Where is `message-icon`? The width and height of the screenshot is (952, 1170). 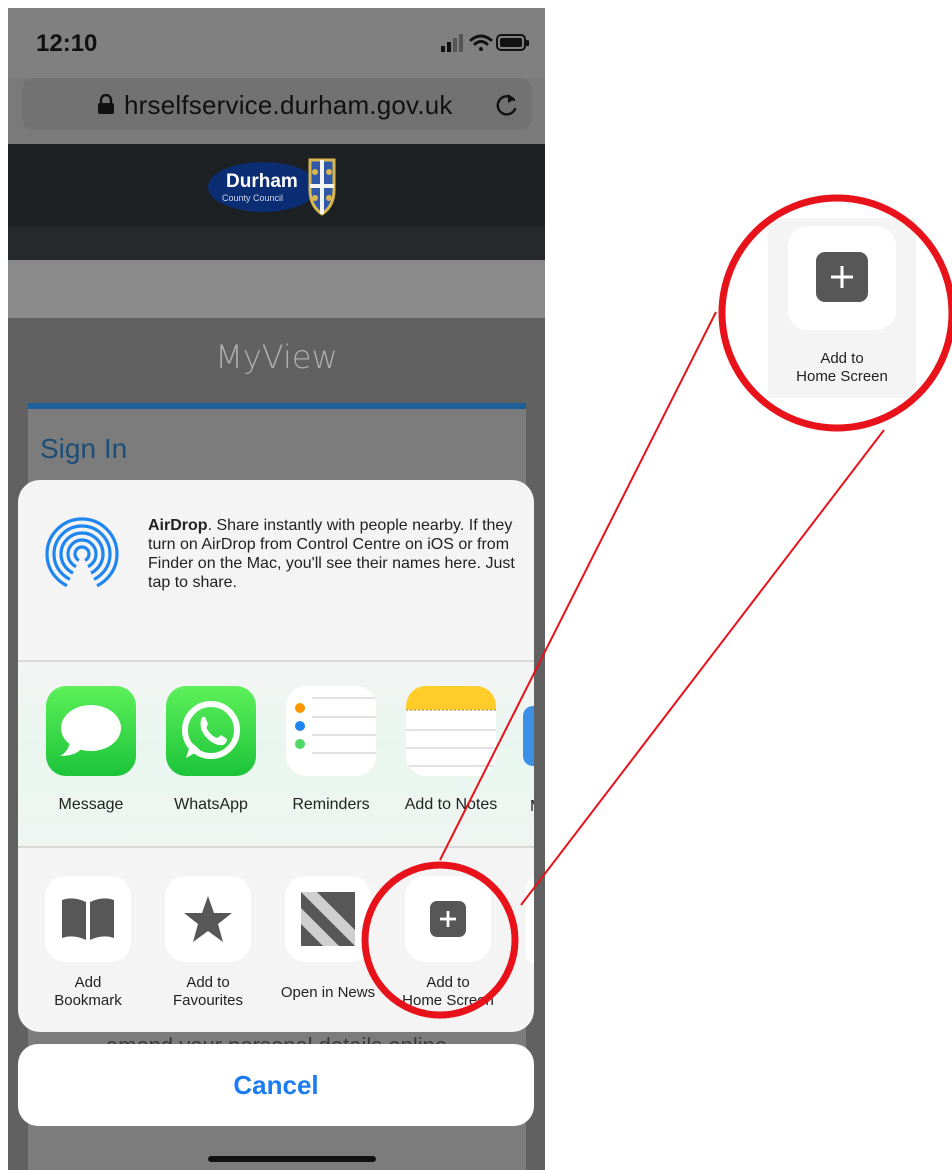 message-icon is located at coordinates (91, 731).